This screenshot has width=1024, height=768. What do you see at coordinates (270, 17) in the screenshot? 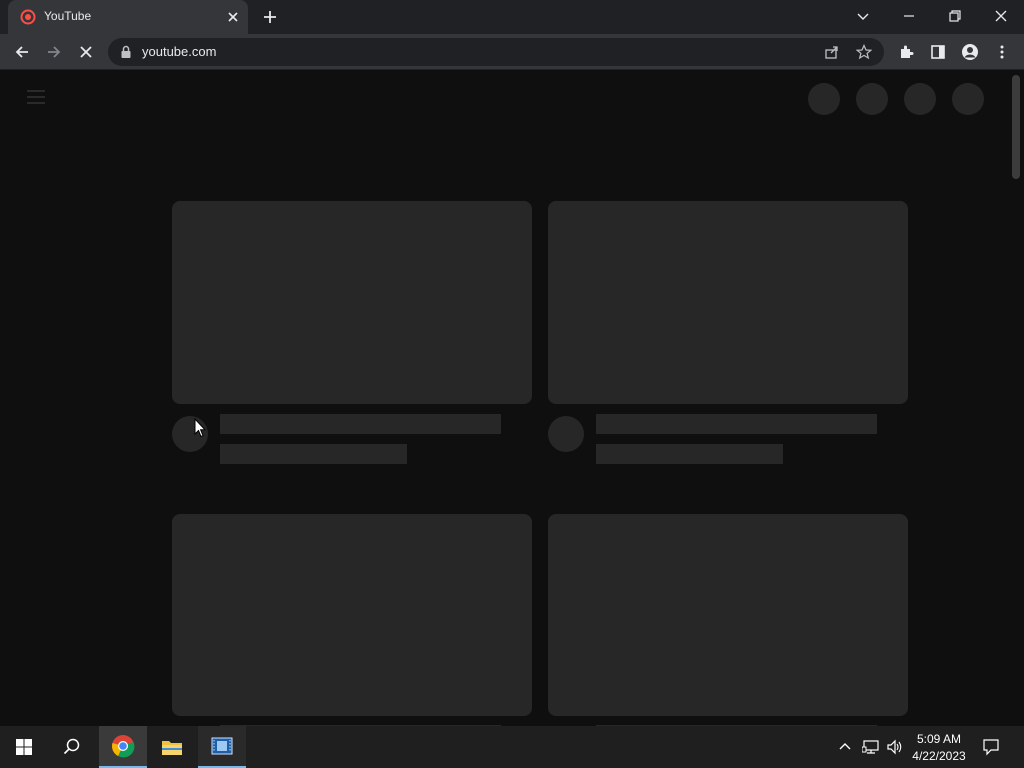
I see `new-tab-icon` at bounding box center [270, 17].